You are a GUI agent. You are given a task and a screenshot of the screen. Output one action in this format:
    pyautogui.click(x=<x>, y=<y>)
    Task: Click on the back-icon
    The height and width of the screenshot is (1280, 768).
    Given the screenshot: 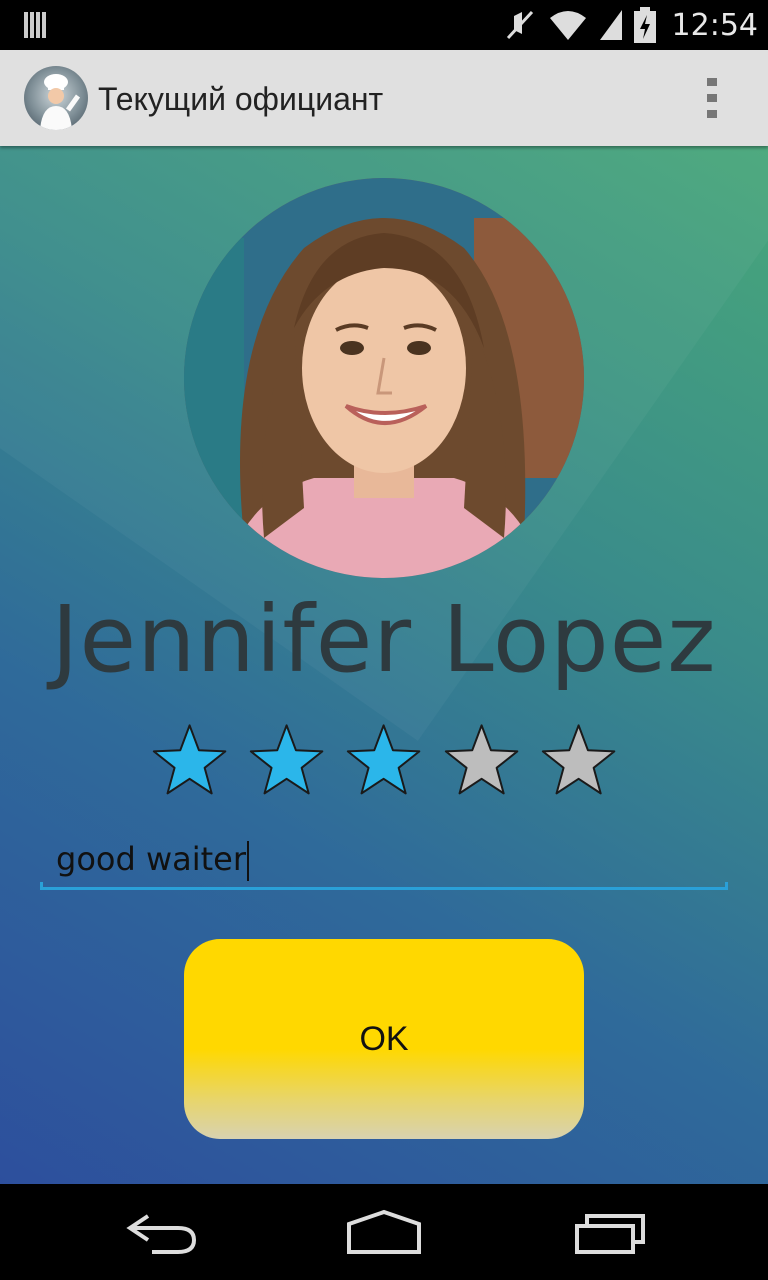 What is the action you would take?
    pyautogui.click(x=163, y=1232)
    